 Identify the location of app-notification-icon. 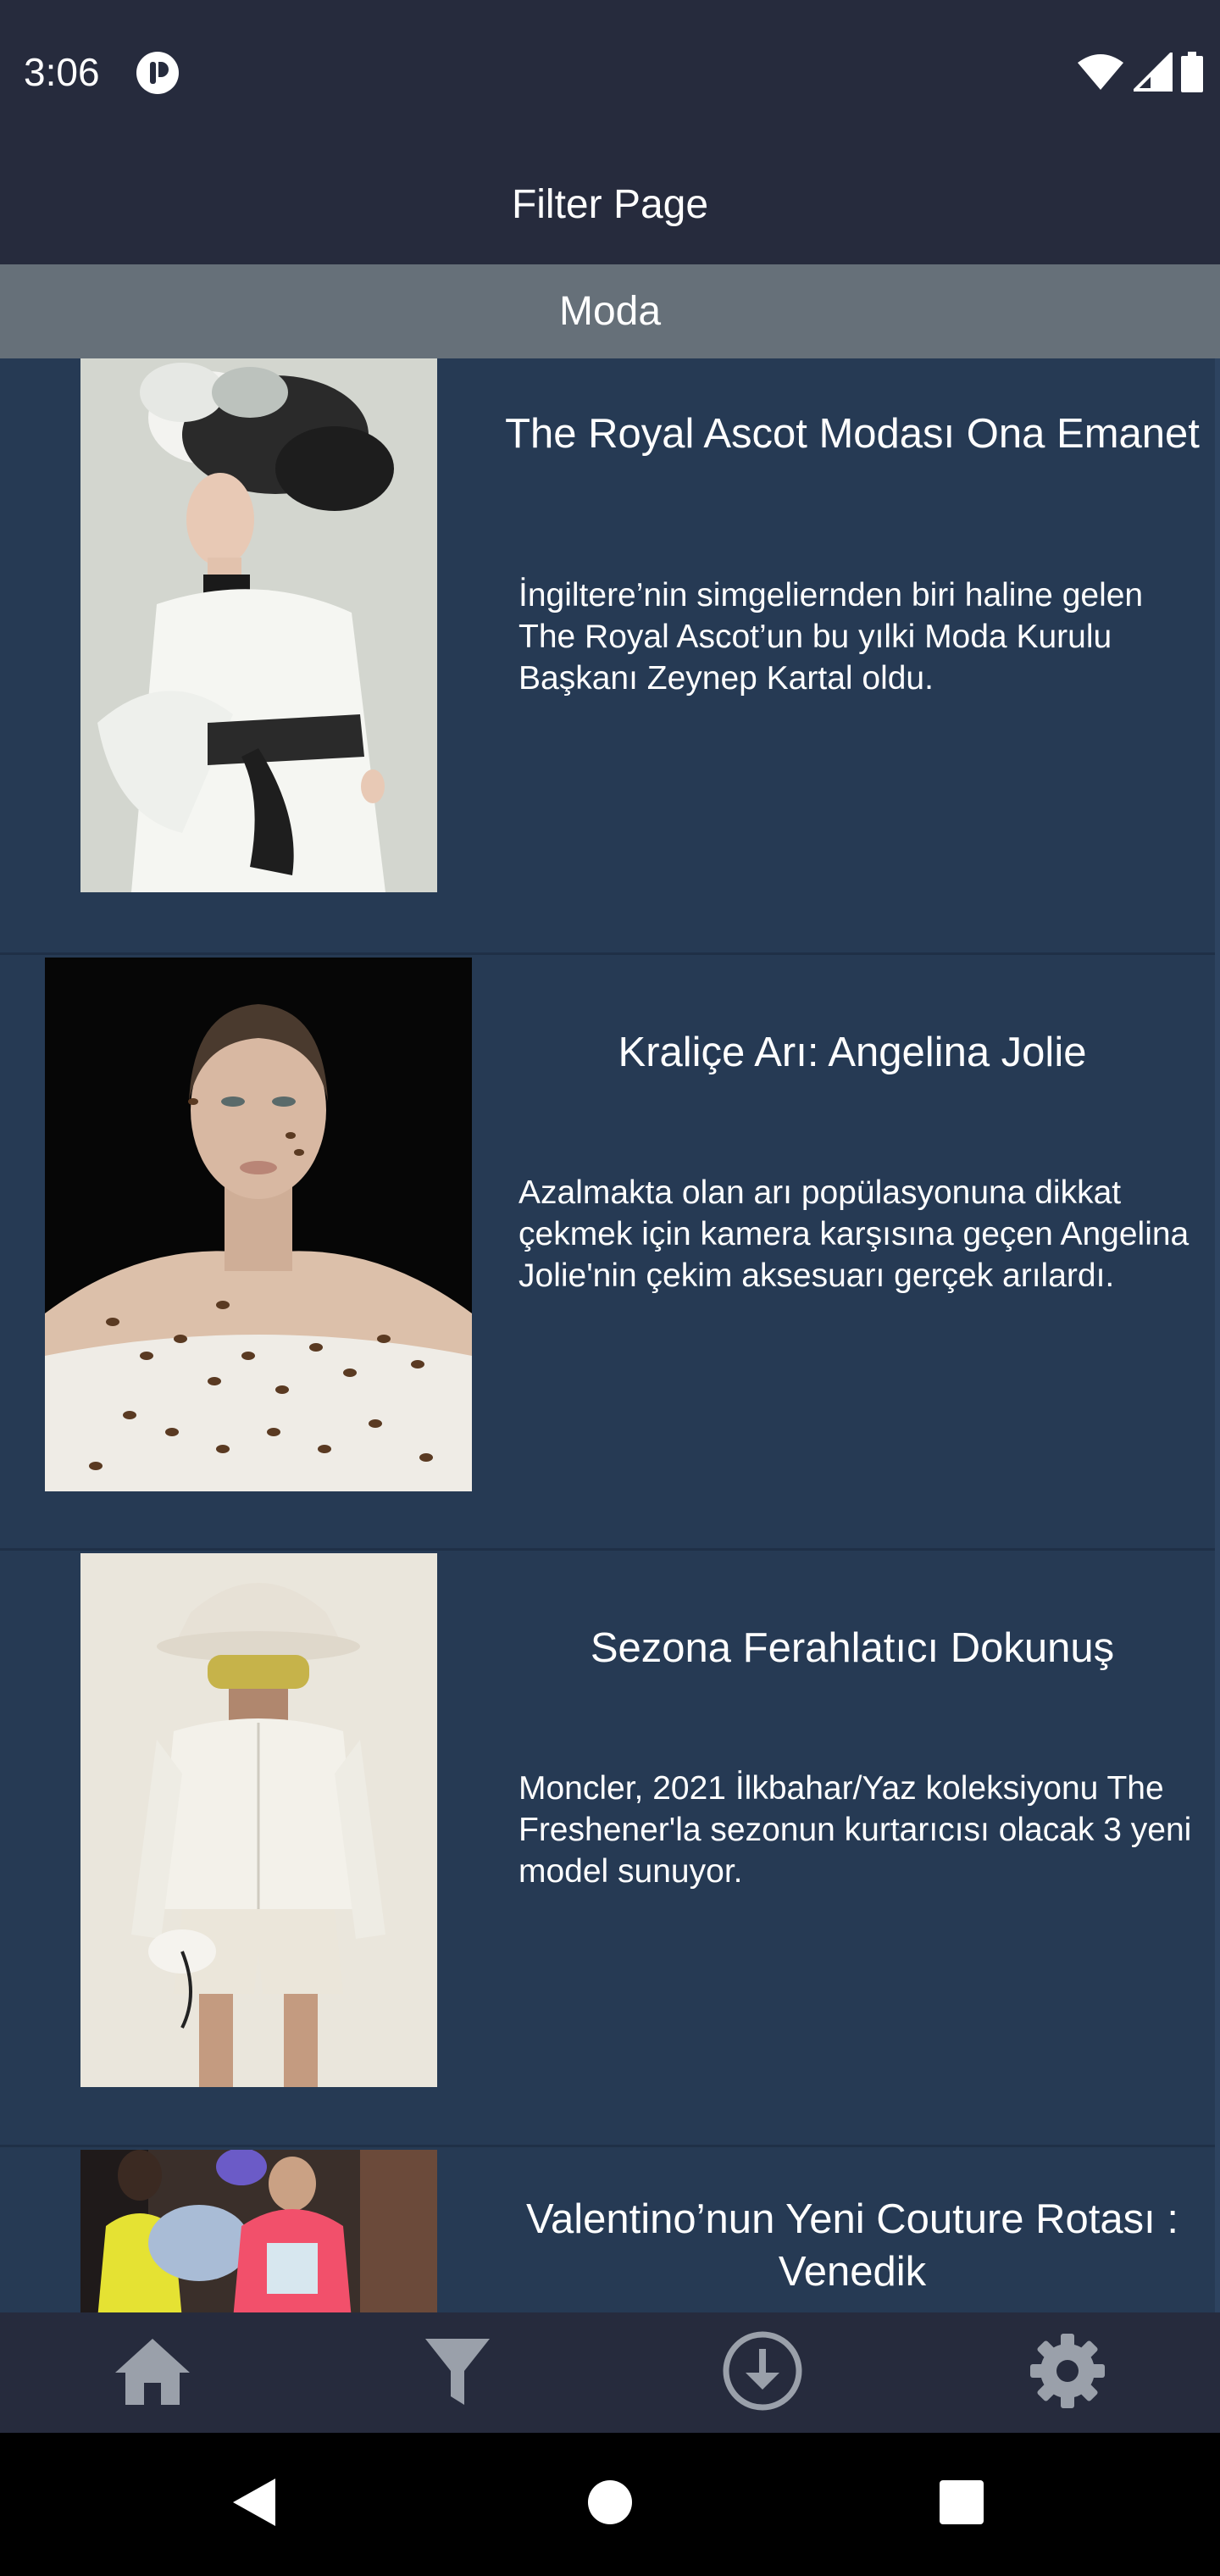
(158, 73).